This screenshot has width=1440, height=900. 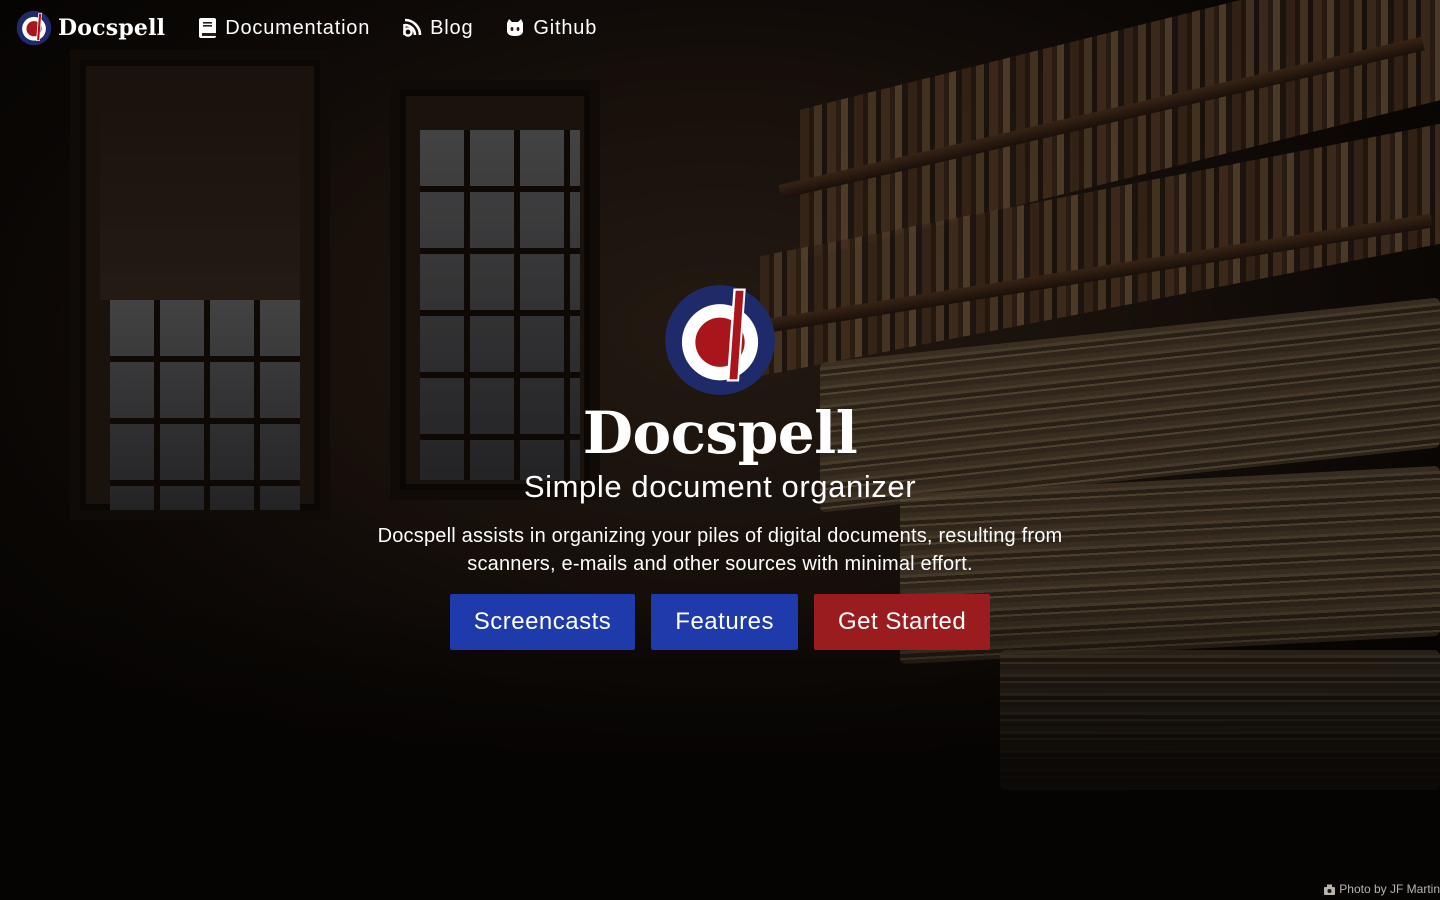 What do you see at coordinates (452, 27) in the screenshot?
I see `nav-blog-label: Blog` at bounding box center [452, 27].